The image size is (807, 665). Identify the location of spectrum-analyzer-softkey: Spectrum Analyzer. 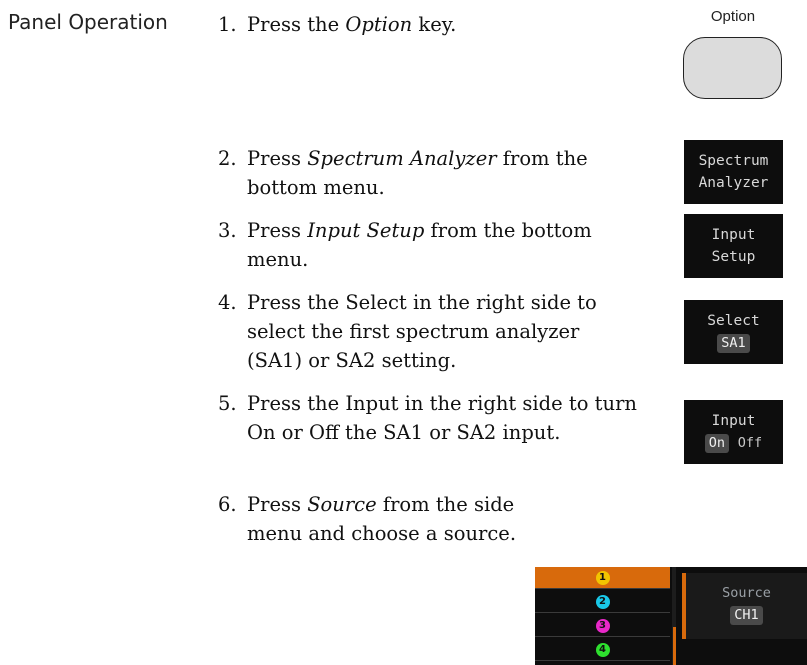
(733, 172).